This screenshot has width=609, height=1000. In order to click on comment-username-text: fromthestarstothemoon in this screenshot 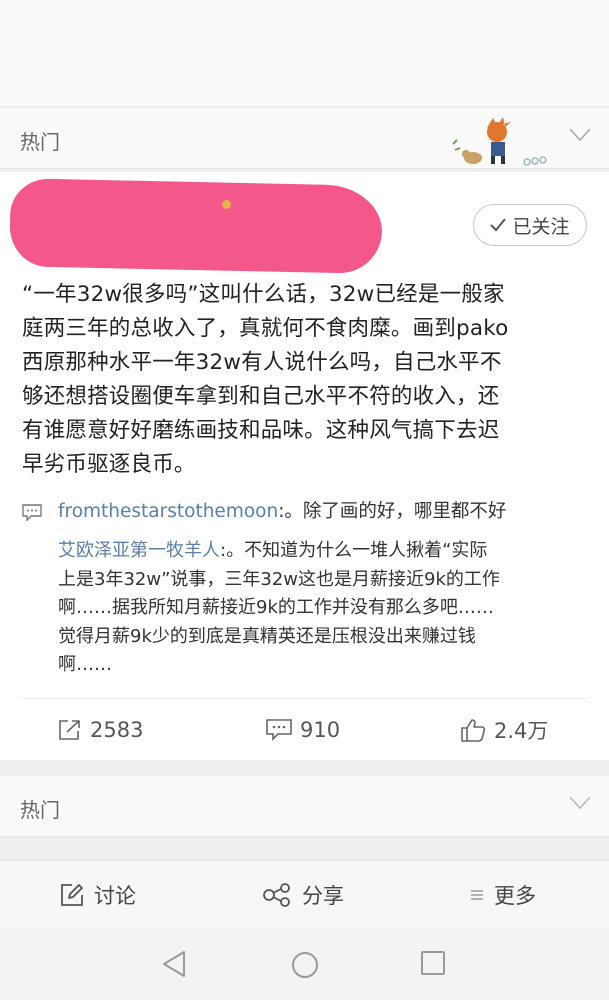, I will do `click(168, 511)`.